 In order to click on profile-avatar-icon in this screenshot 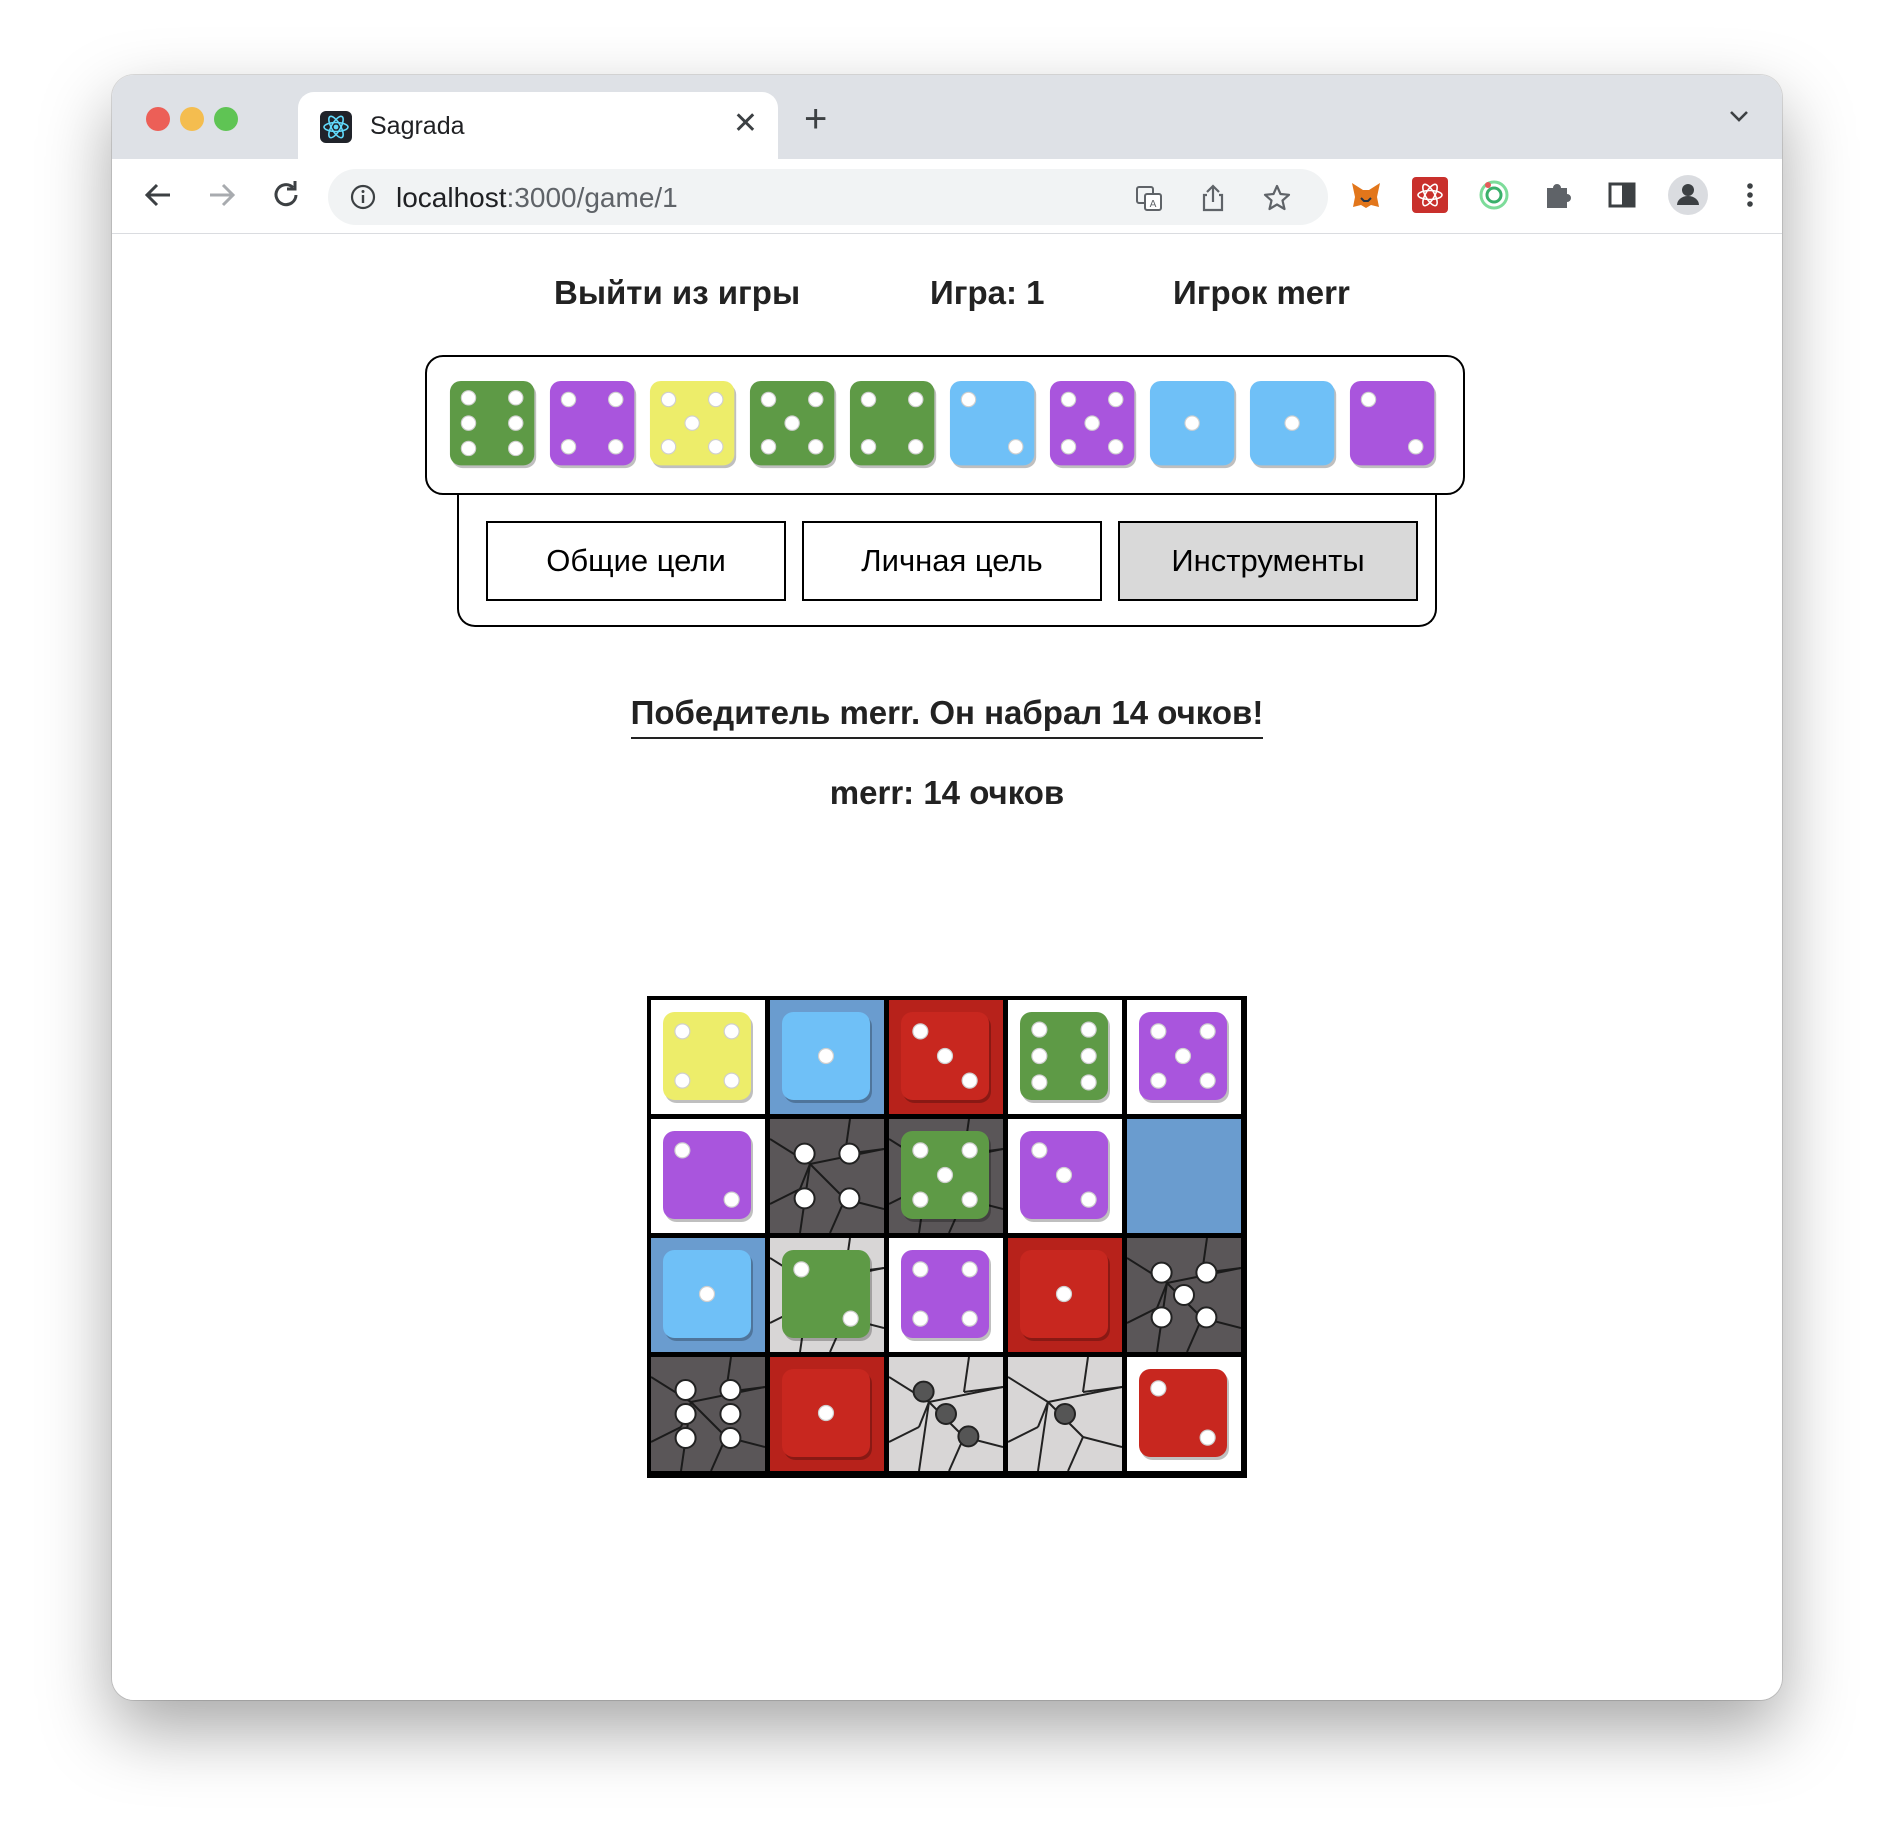, I will do `click(1688, 195)`.